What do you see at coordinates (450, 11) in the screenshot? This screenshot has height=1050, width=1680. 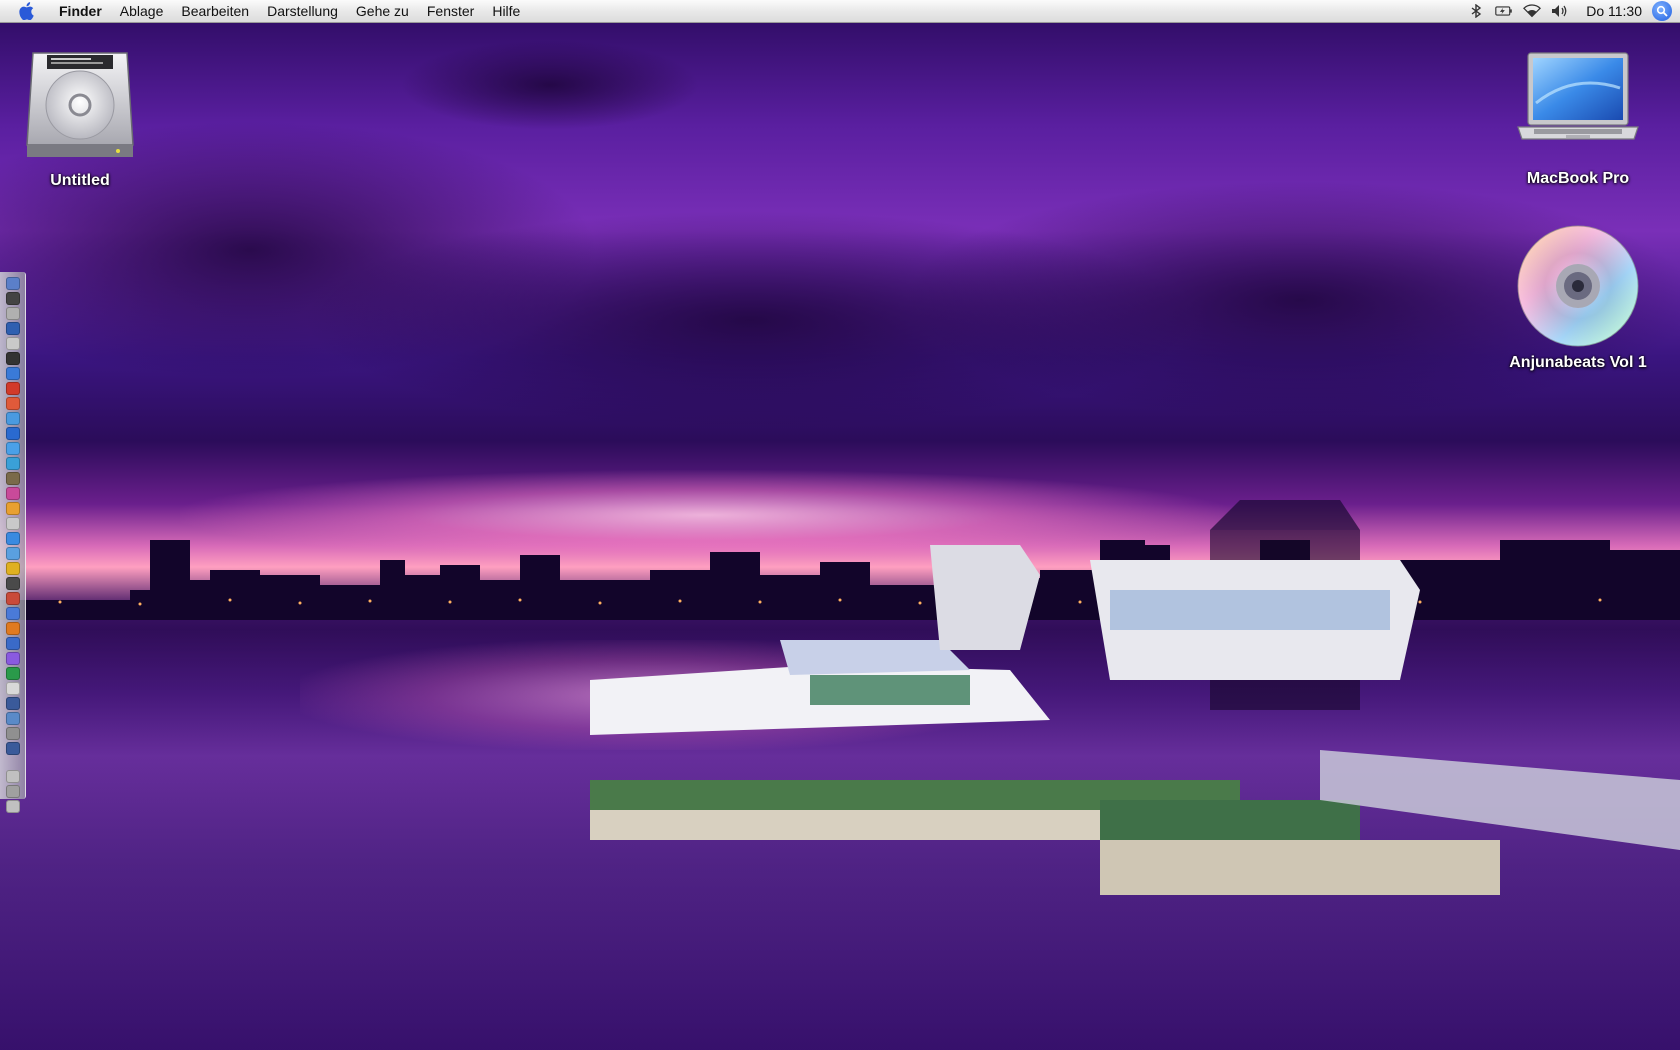 I see `menu-fenster: Fenster` at bounding box center [450, 11].